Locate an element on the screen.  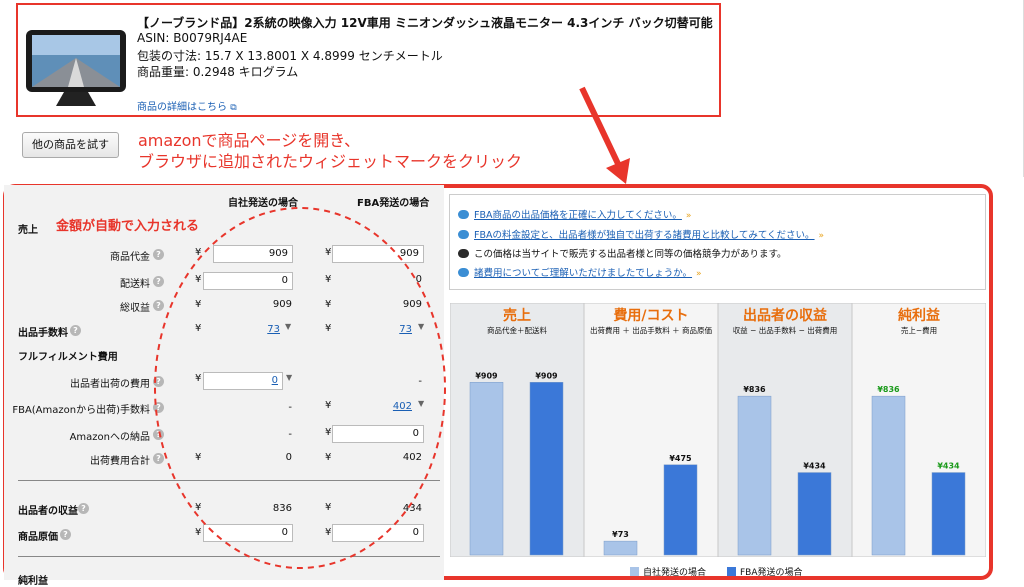
proceeds-label: 出品者の収益 is located at coordinates (48, 511).